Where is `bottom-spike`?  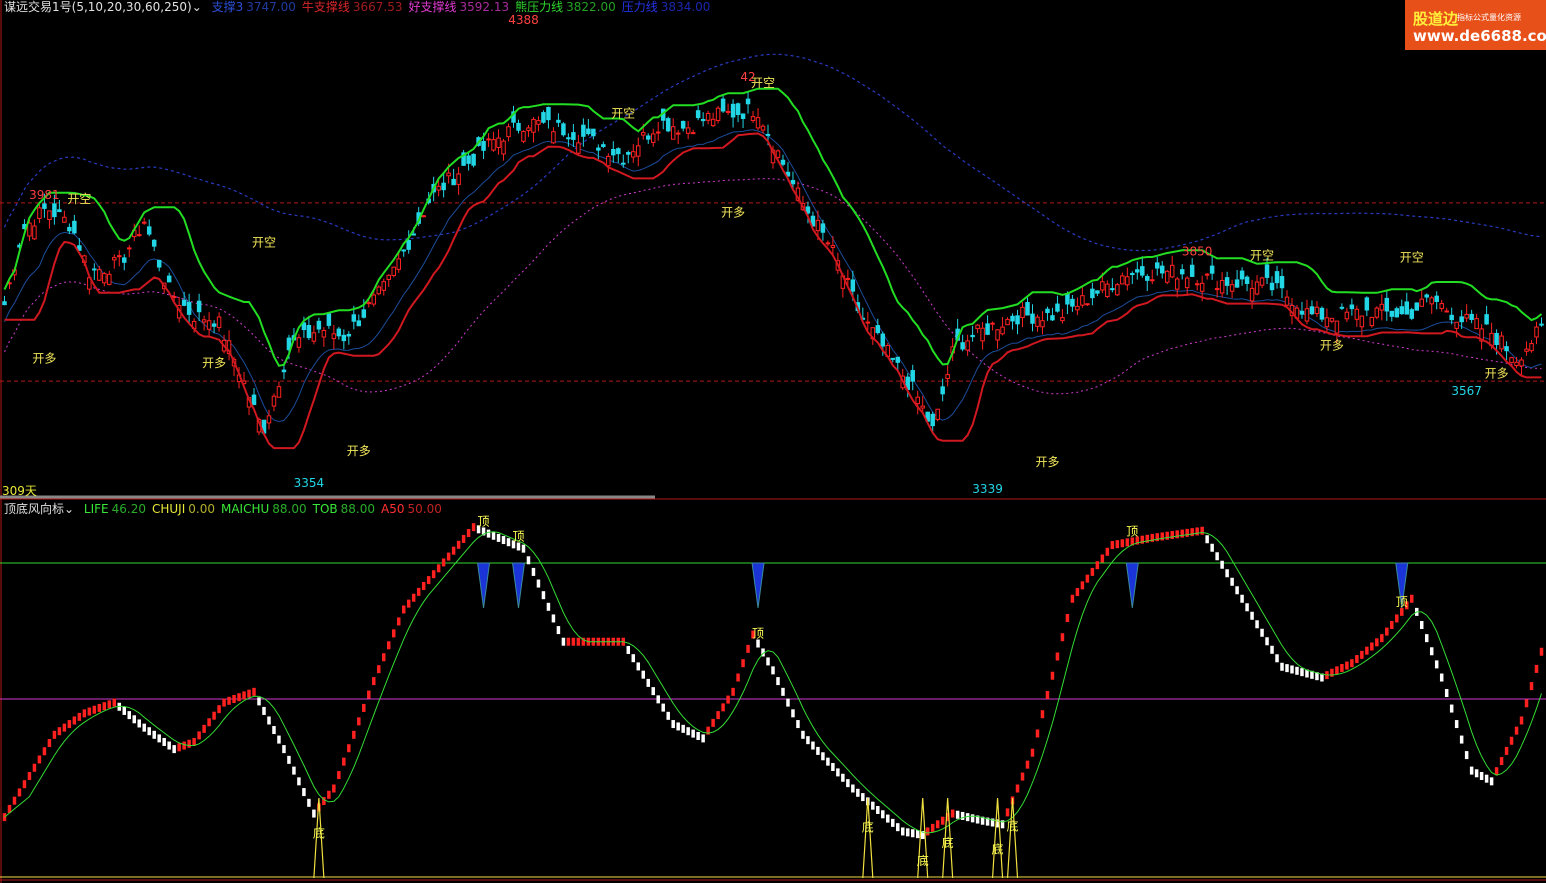 bottom-spike is located at coordinates (868, 838).